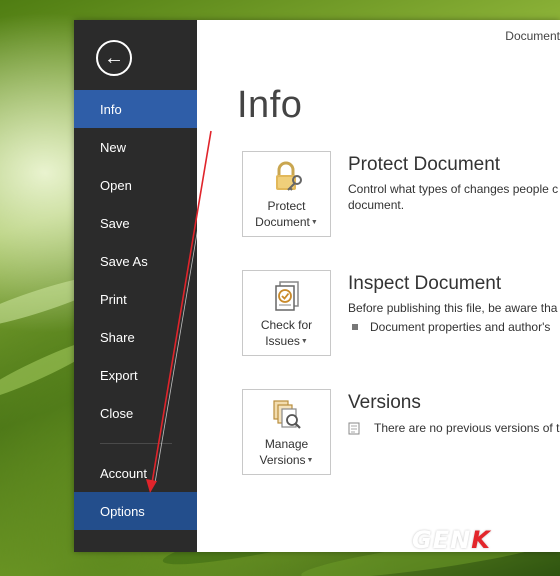  What do you see at coordinates (286, 313) in the screenshot?
I see `check-for-issues-button: Check for Issues▼` at bounding box center [286, 313].